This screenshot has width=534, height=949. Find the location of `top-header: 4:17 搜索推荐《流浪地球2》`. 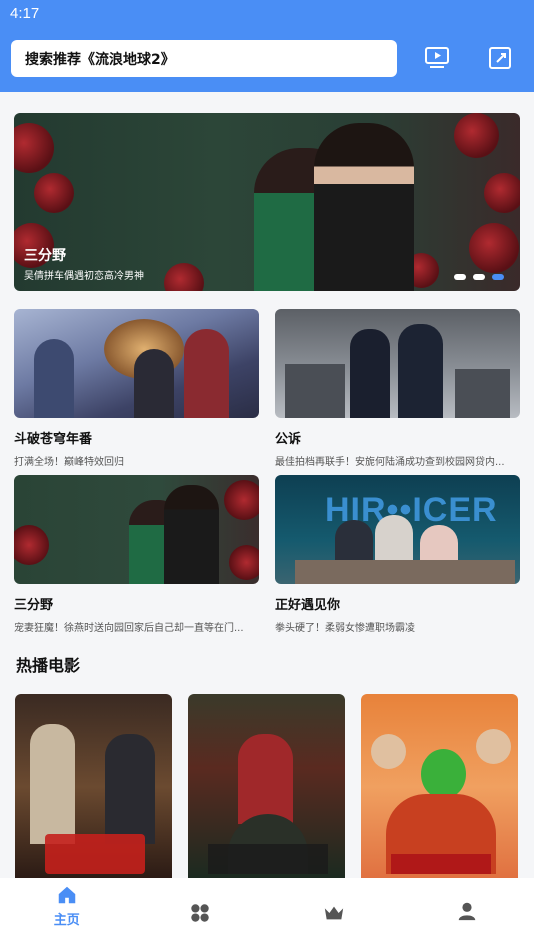

top-header: 4:17 搜索推荐《流浪地球2》 is located at coordinates (267, 46).